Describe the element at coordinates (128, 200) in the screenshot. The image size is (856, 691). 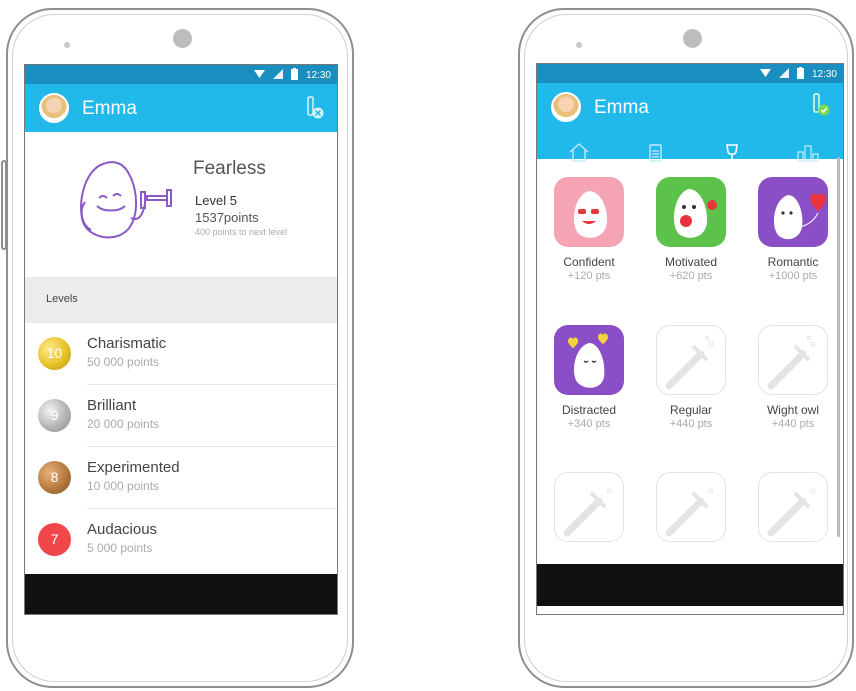
I see `fearless-mascot-icon` at that location.